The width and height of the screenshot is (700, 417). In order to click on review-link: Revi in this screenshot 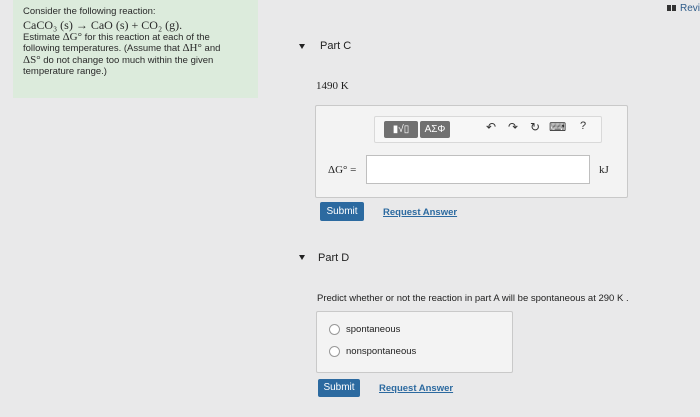, I will do `click(683, 8)`.